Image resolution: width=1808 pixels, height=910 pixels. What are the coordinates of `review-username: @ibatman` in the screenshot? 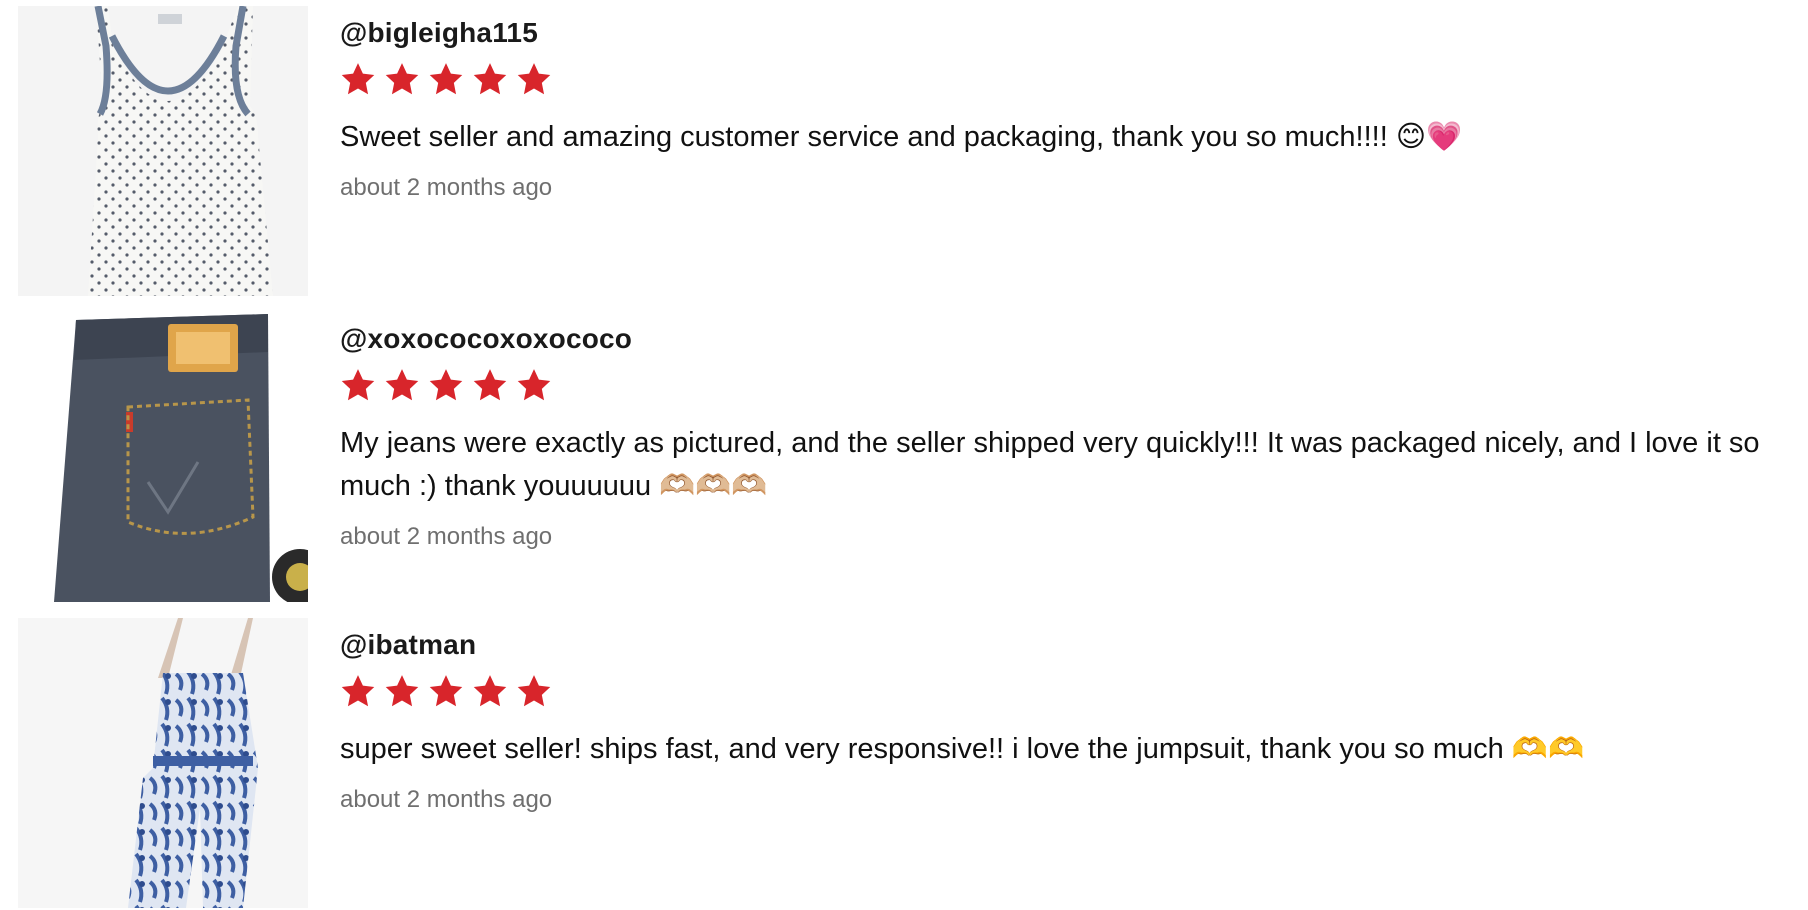 It's located at (1064, 645).